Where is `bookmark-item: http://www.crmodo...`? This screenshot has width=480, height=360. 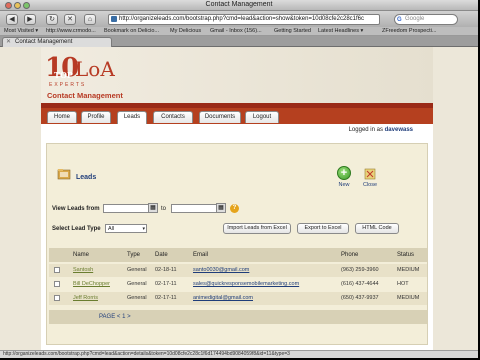 bookmark-item: http://www.crmodo... is located at coordinates (71, 31).